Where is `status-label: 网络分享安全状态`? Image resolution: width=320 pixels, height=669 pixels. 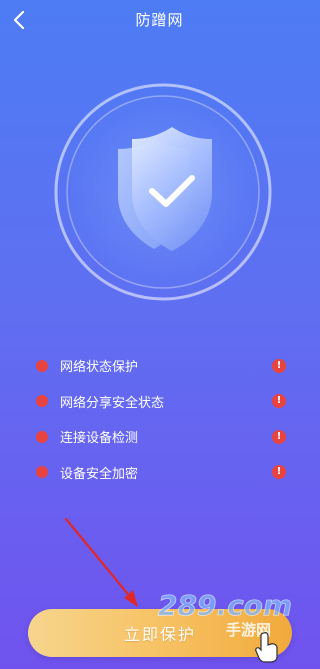 status-label: 网络分享安全状态 is located at coordinates (112, 403).